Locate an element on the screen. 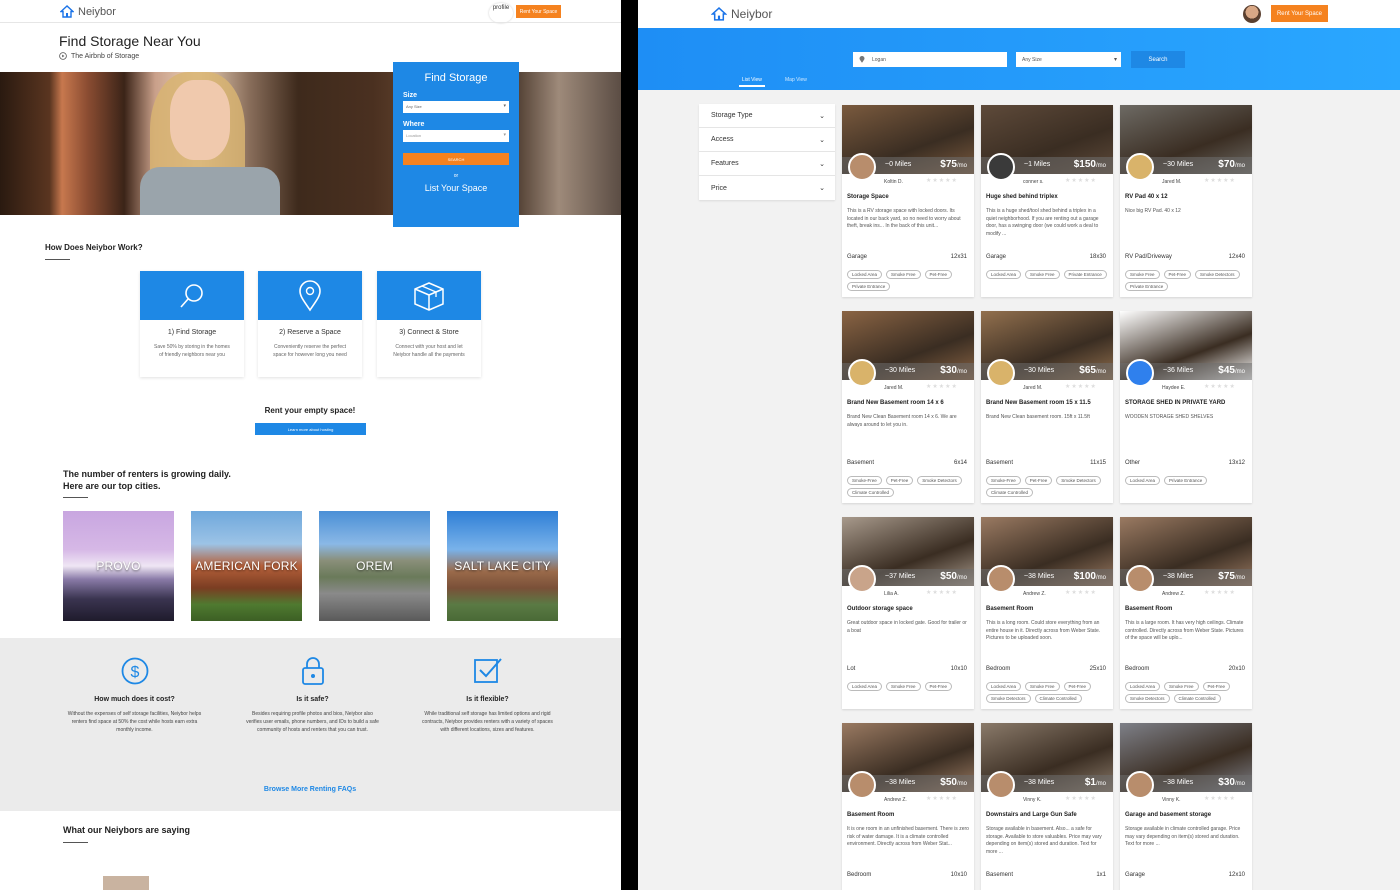 The width and height of the screenshot is (1400, 890). listing-size: 12x31 is located at coordinates (958, 257).